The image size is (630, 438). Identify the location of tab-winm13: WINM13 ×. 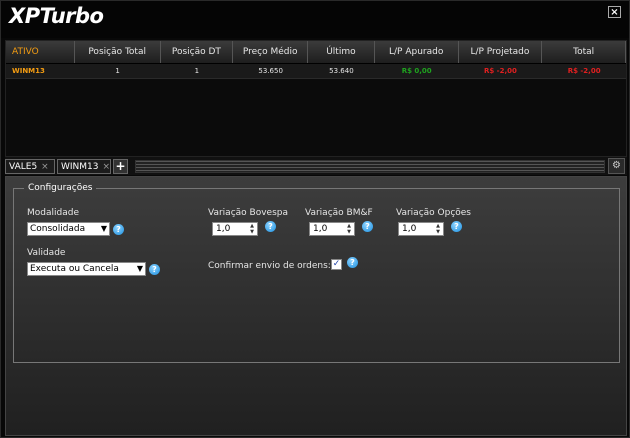
(84, 166).